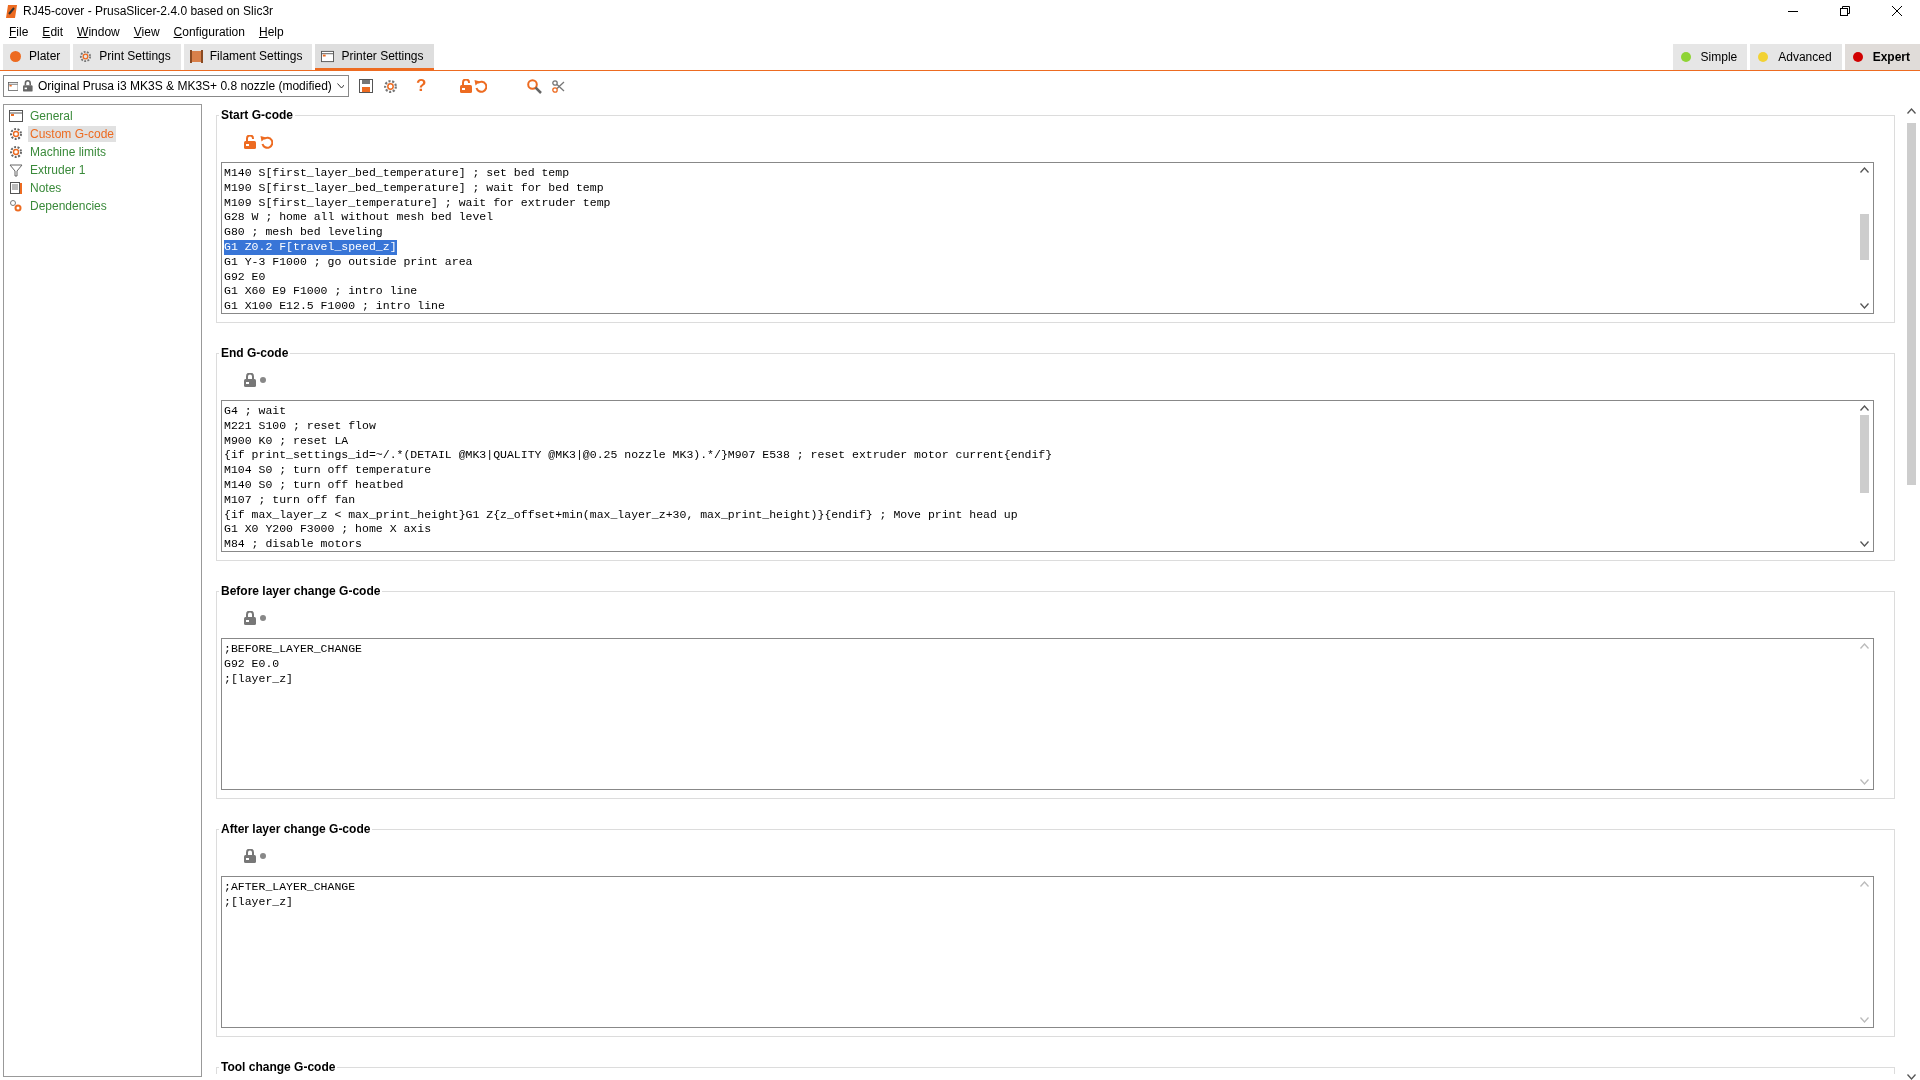 This screenshot has height=1080, width=1920. I want to click on menu-item: Configuration, so click(209, 32).